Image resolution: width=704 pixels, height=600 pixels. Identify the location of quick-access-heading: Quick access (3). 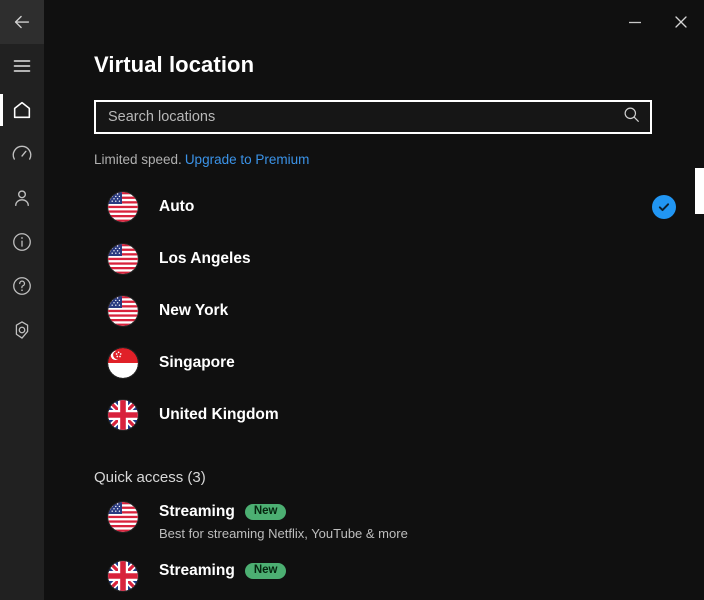
(150, 477).